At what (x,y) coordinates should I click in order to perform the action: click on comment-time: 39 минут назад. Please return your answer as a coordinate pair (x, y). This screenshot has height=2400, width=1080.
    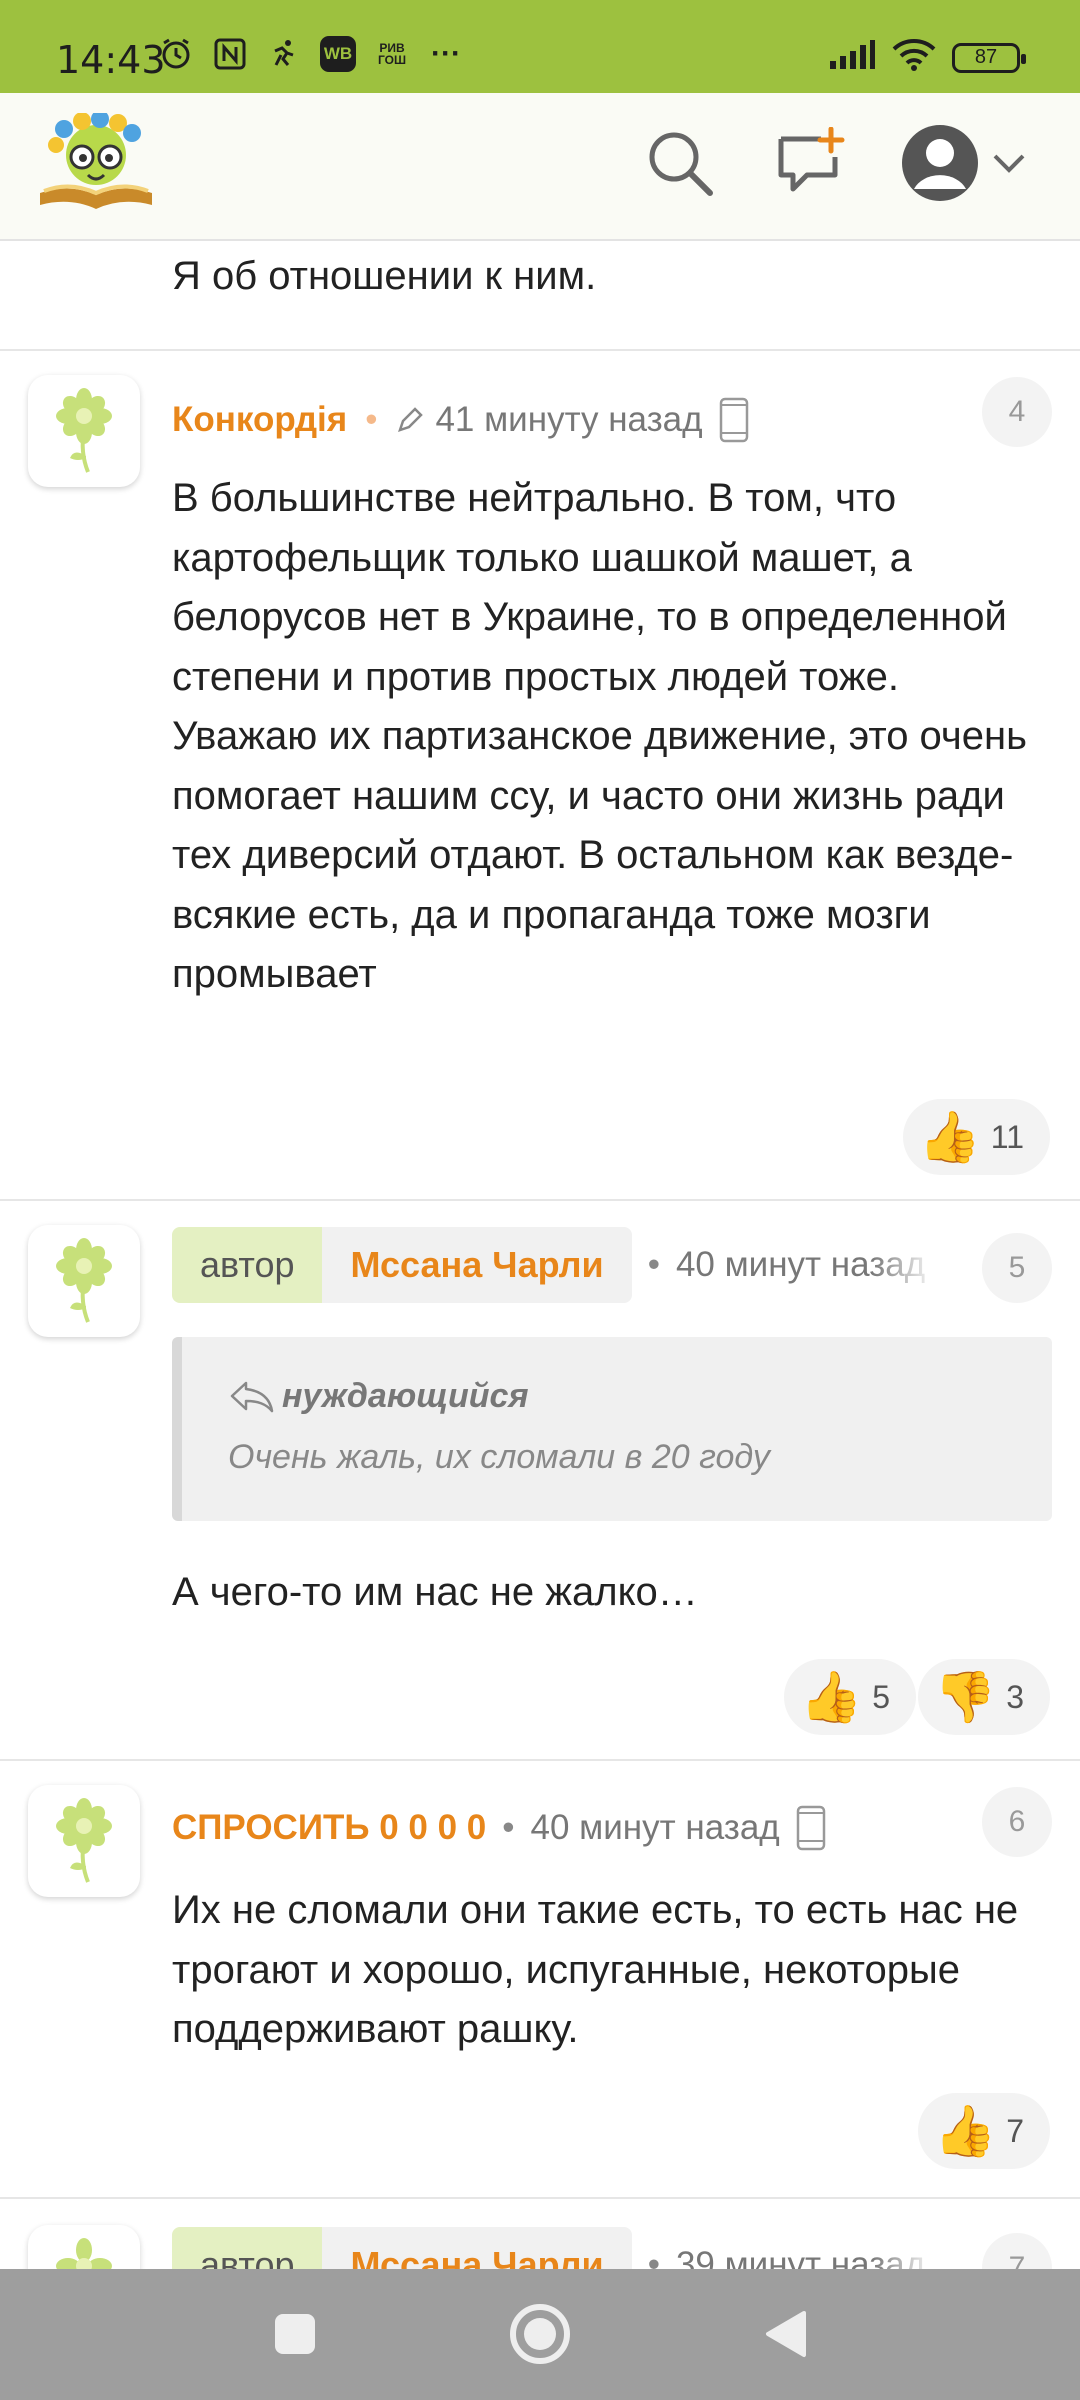
    Looking at the image, I should click on (800, 2257).